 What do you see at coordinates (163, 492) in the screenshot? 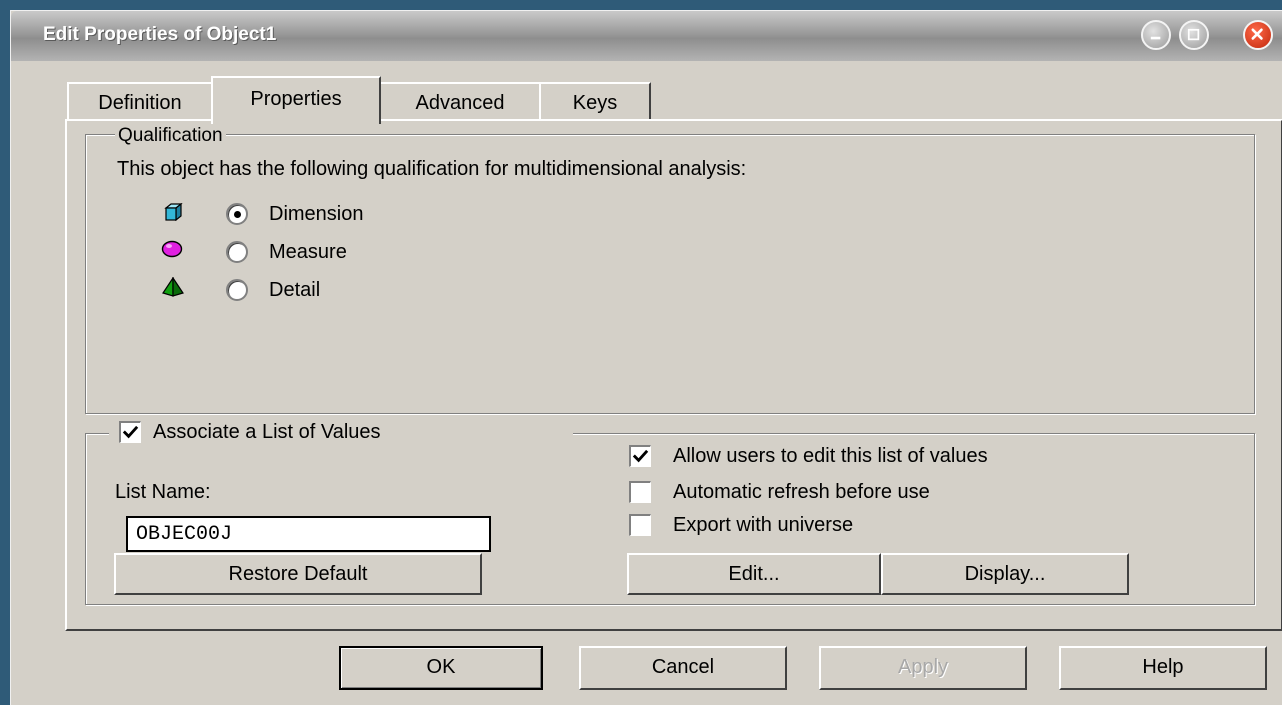
I see `list-name-label: List Name:` at bounding box center [163, 492].